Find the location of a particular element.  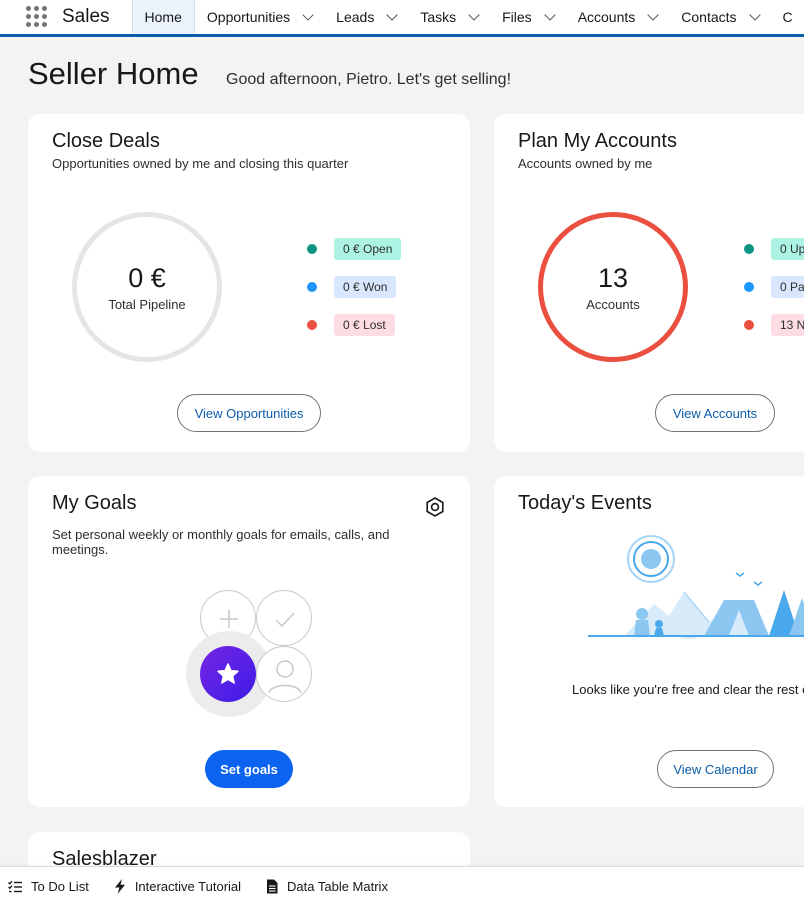

tab-opportunities: Opportunities is located at coordinates (259, 17).